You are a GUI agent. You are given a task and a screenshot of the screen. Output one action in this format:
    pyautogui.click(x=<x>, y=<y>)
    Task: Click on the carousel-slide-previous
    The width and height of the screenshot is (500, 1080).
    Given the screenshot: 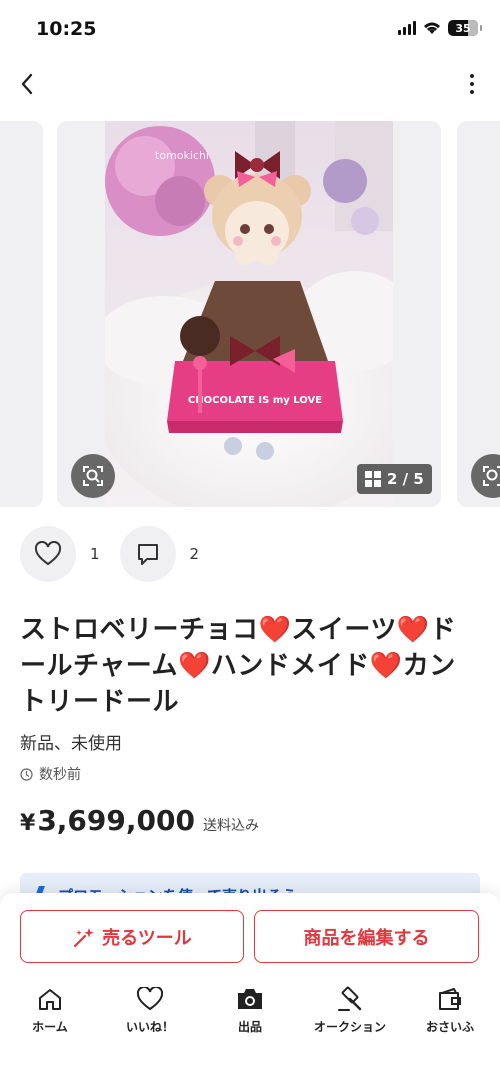 What is the action you would take?
    pyautogui.click(x=21, y=314)
    